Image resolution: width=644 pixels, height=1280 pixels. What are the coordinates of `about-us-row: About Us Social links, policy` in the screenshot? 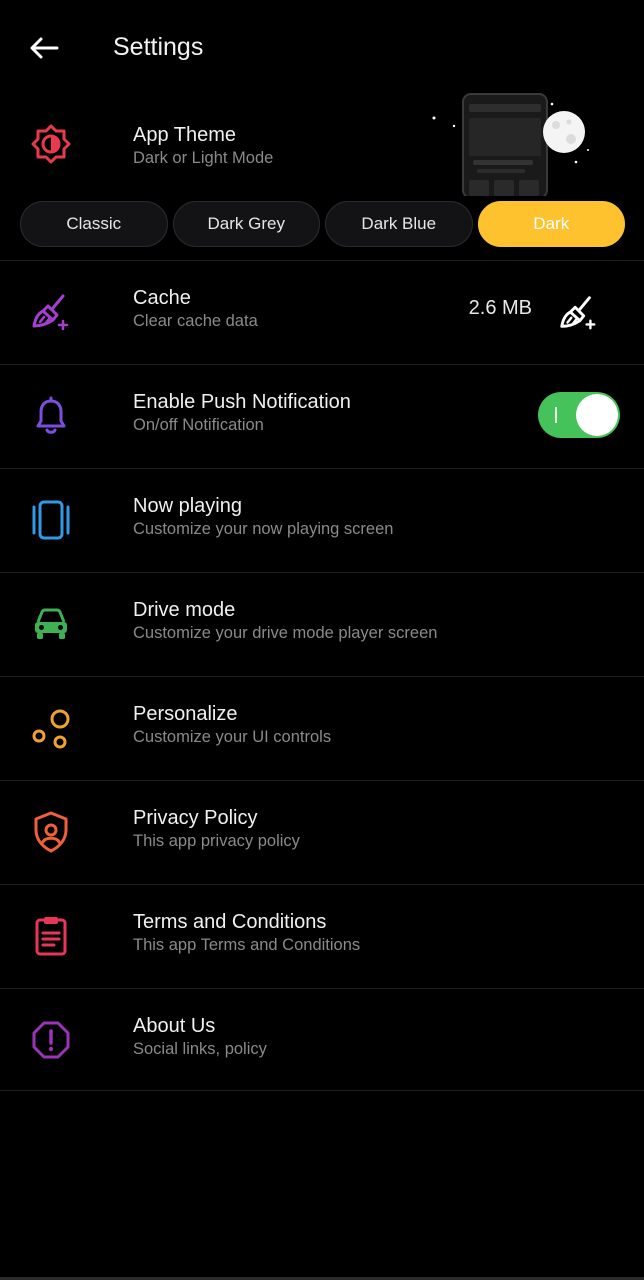 It's located at (322, 1040).